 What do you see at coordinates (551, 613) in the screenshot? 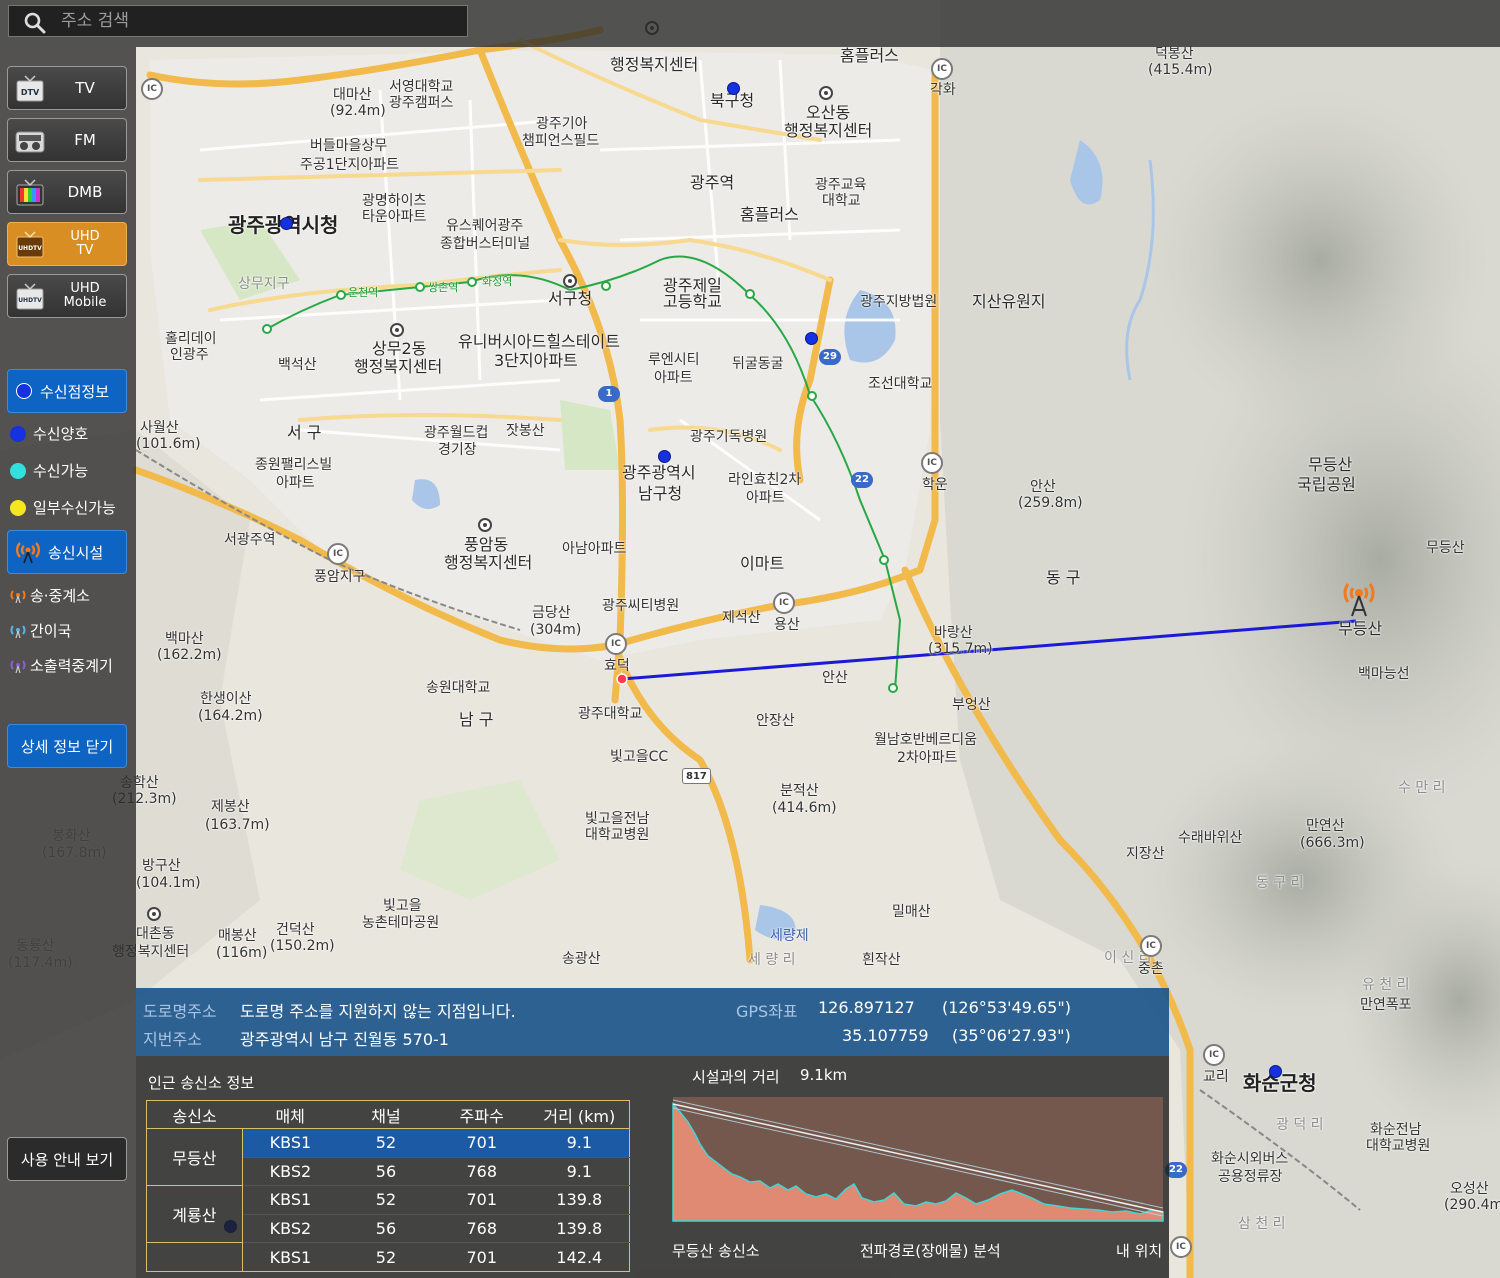
I see `map-place-label: 금당산` at bounding box center [551, 613].